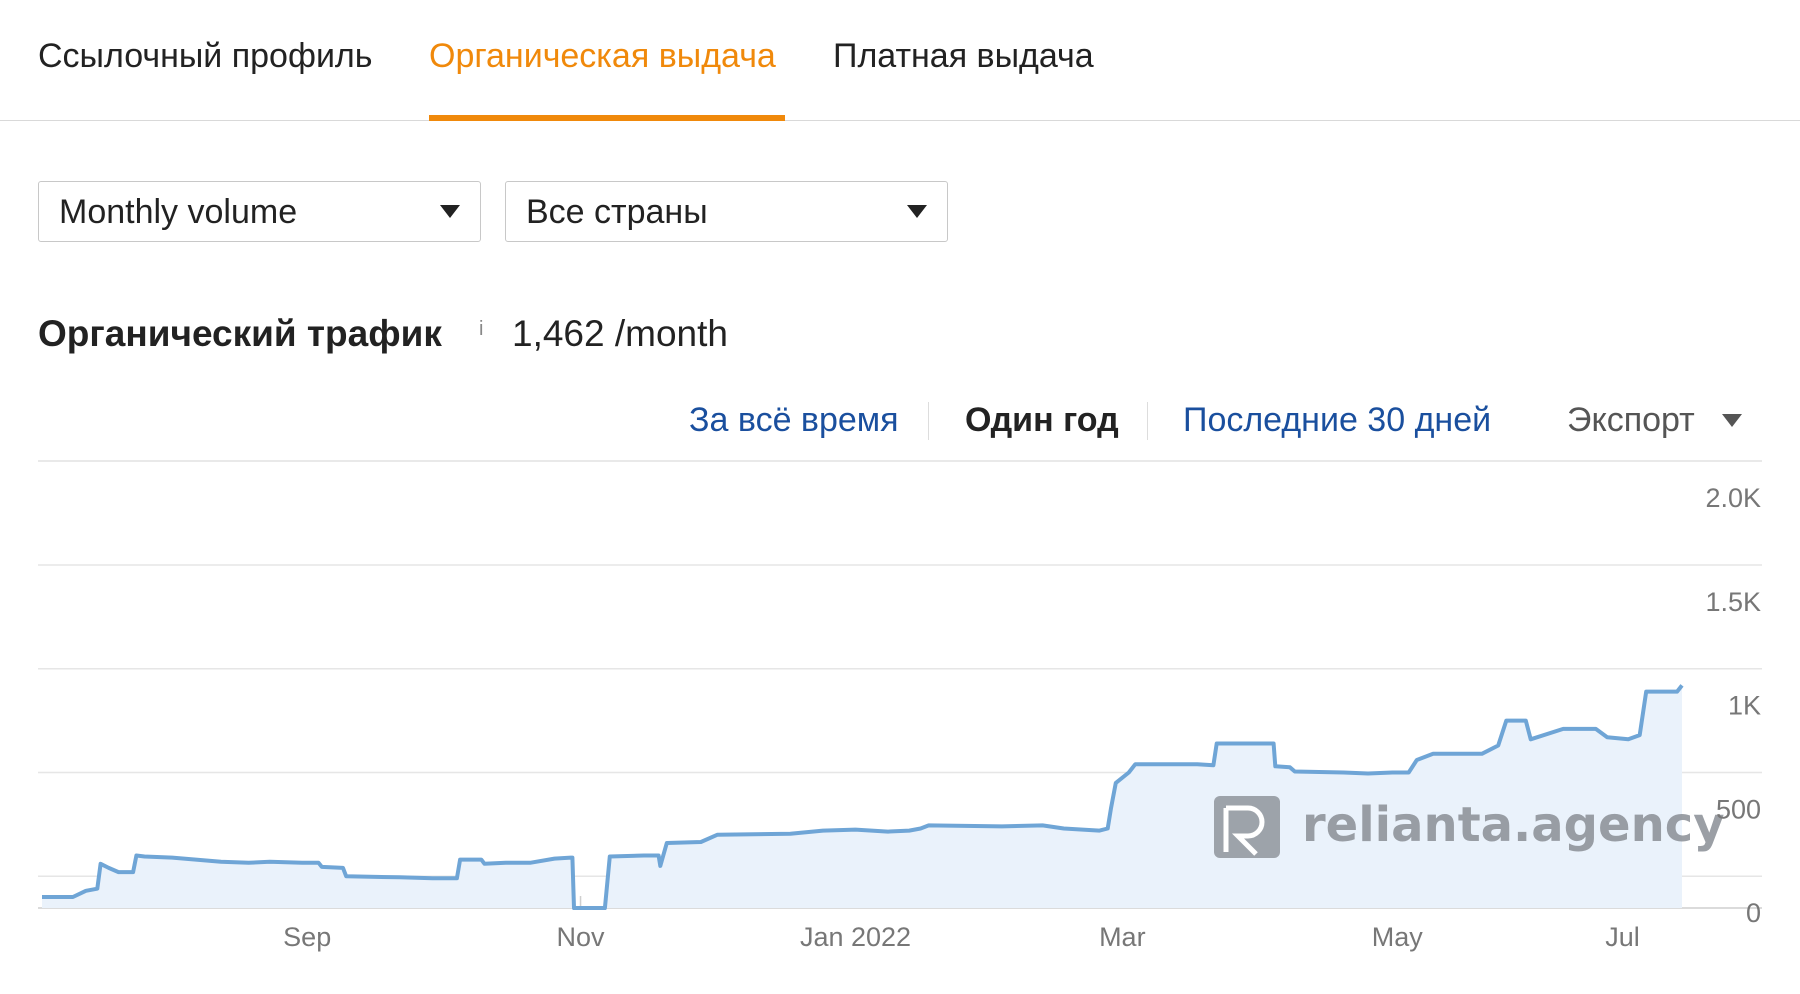 The image size is (1800, 994). What do you see at coordinates (963, 56) in the screenshot?
I see `tab-paid-search: Платная выдача` at bounding box center [963, 56].